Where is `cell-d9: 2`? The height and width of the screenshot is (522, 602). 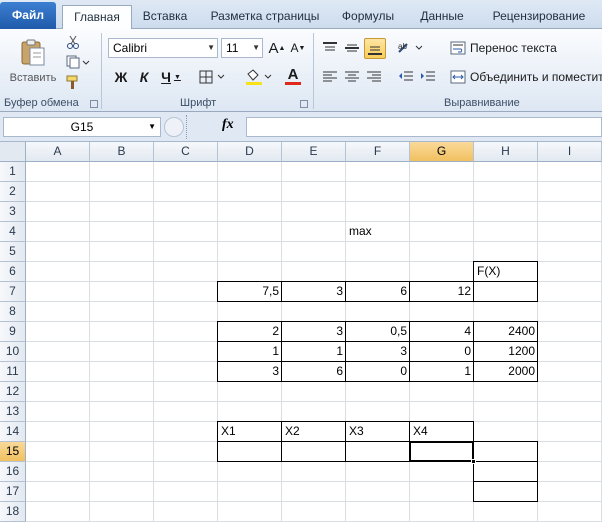
cell-d9: 2 is located at coordinates (250, 332).